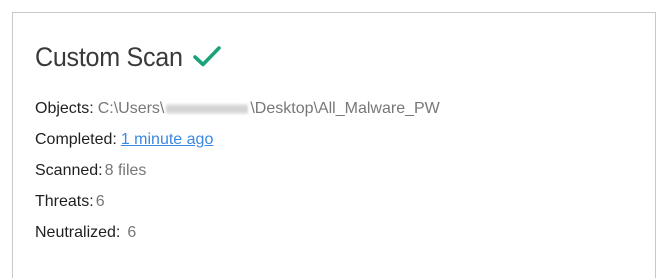 The image size is (669, 278). What do you see at coordinates (167, 139) in the screenshot?
I see `completed-time-link: 1 minute ago` at bounding box center [167, 139].